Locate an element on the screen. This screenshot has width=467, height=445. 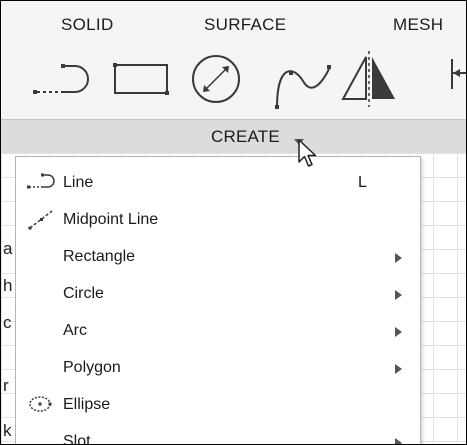
menu-item-label: Circle is located at coordinates (83, 293).